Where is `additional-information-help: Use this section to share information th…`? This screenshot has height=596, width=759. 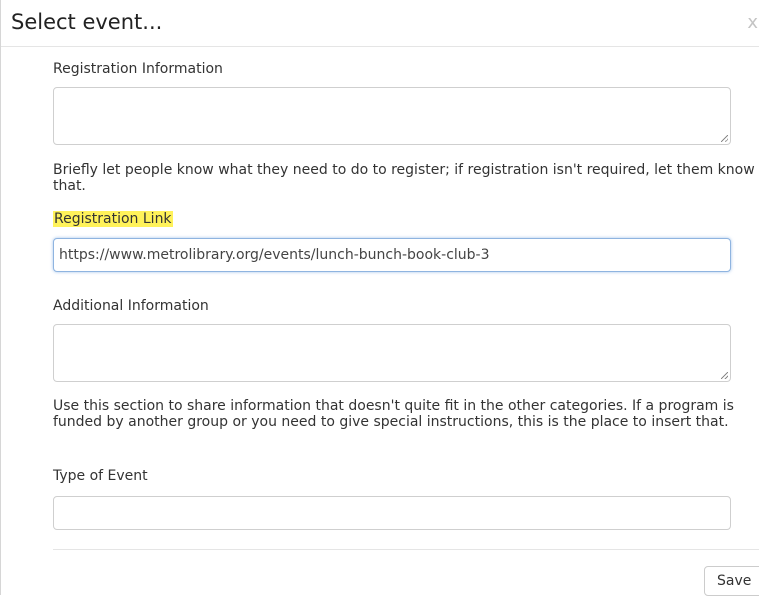 additional-information-help: Use this section to share information th… is located at coordinates (393, 414).